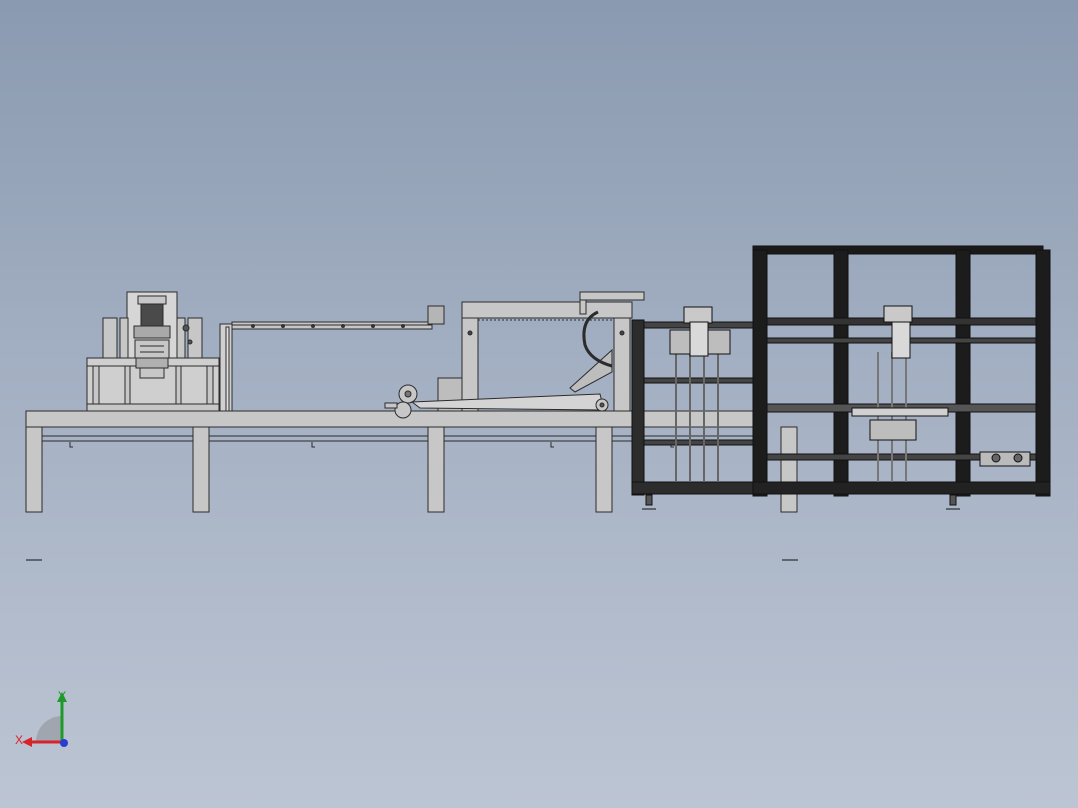 The image size is (1078, 808). Describe the element at coordinates (19, 740) in the screenshot. I see `x-axis-label: X` at that location.